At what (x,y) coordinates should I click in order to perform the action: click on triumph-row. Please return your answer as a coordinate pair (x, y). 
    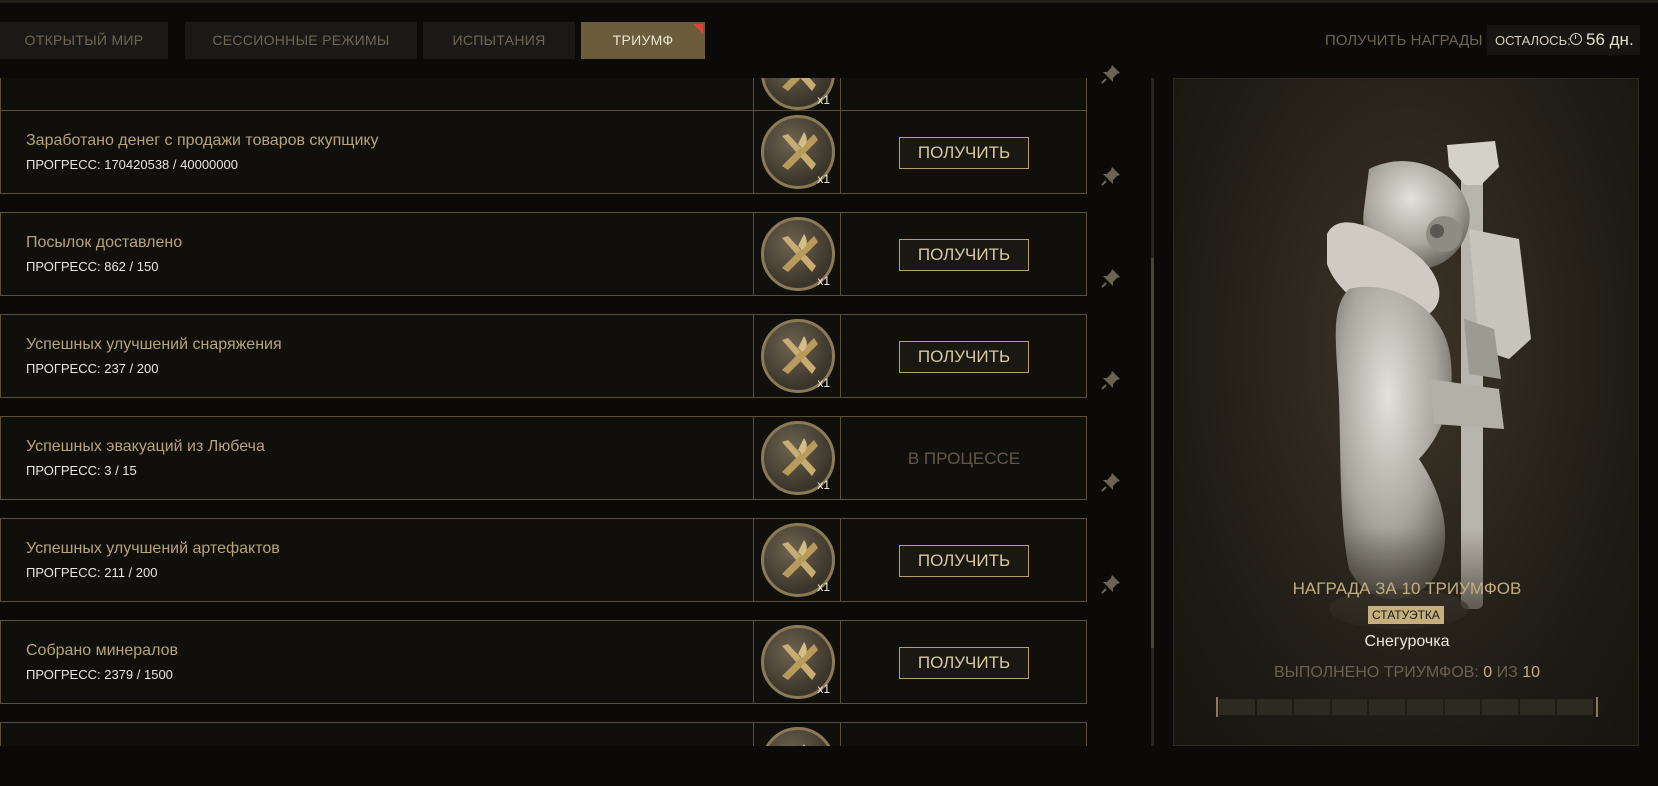
    Looking at the image, I should click on (543, 734).